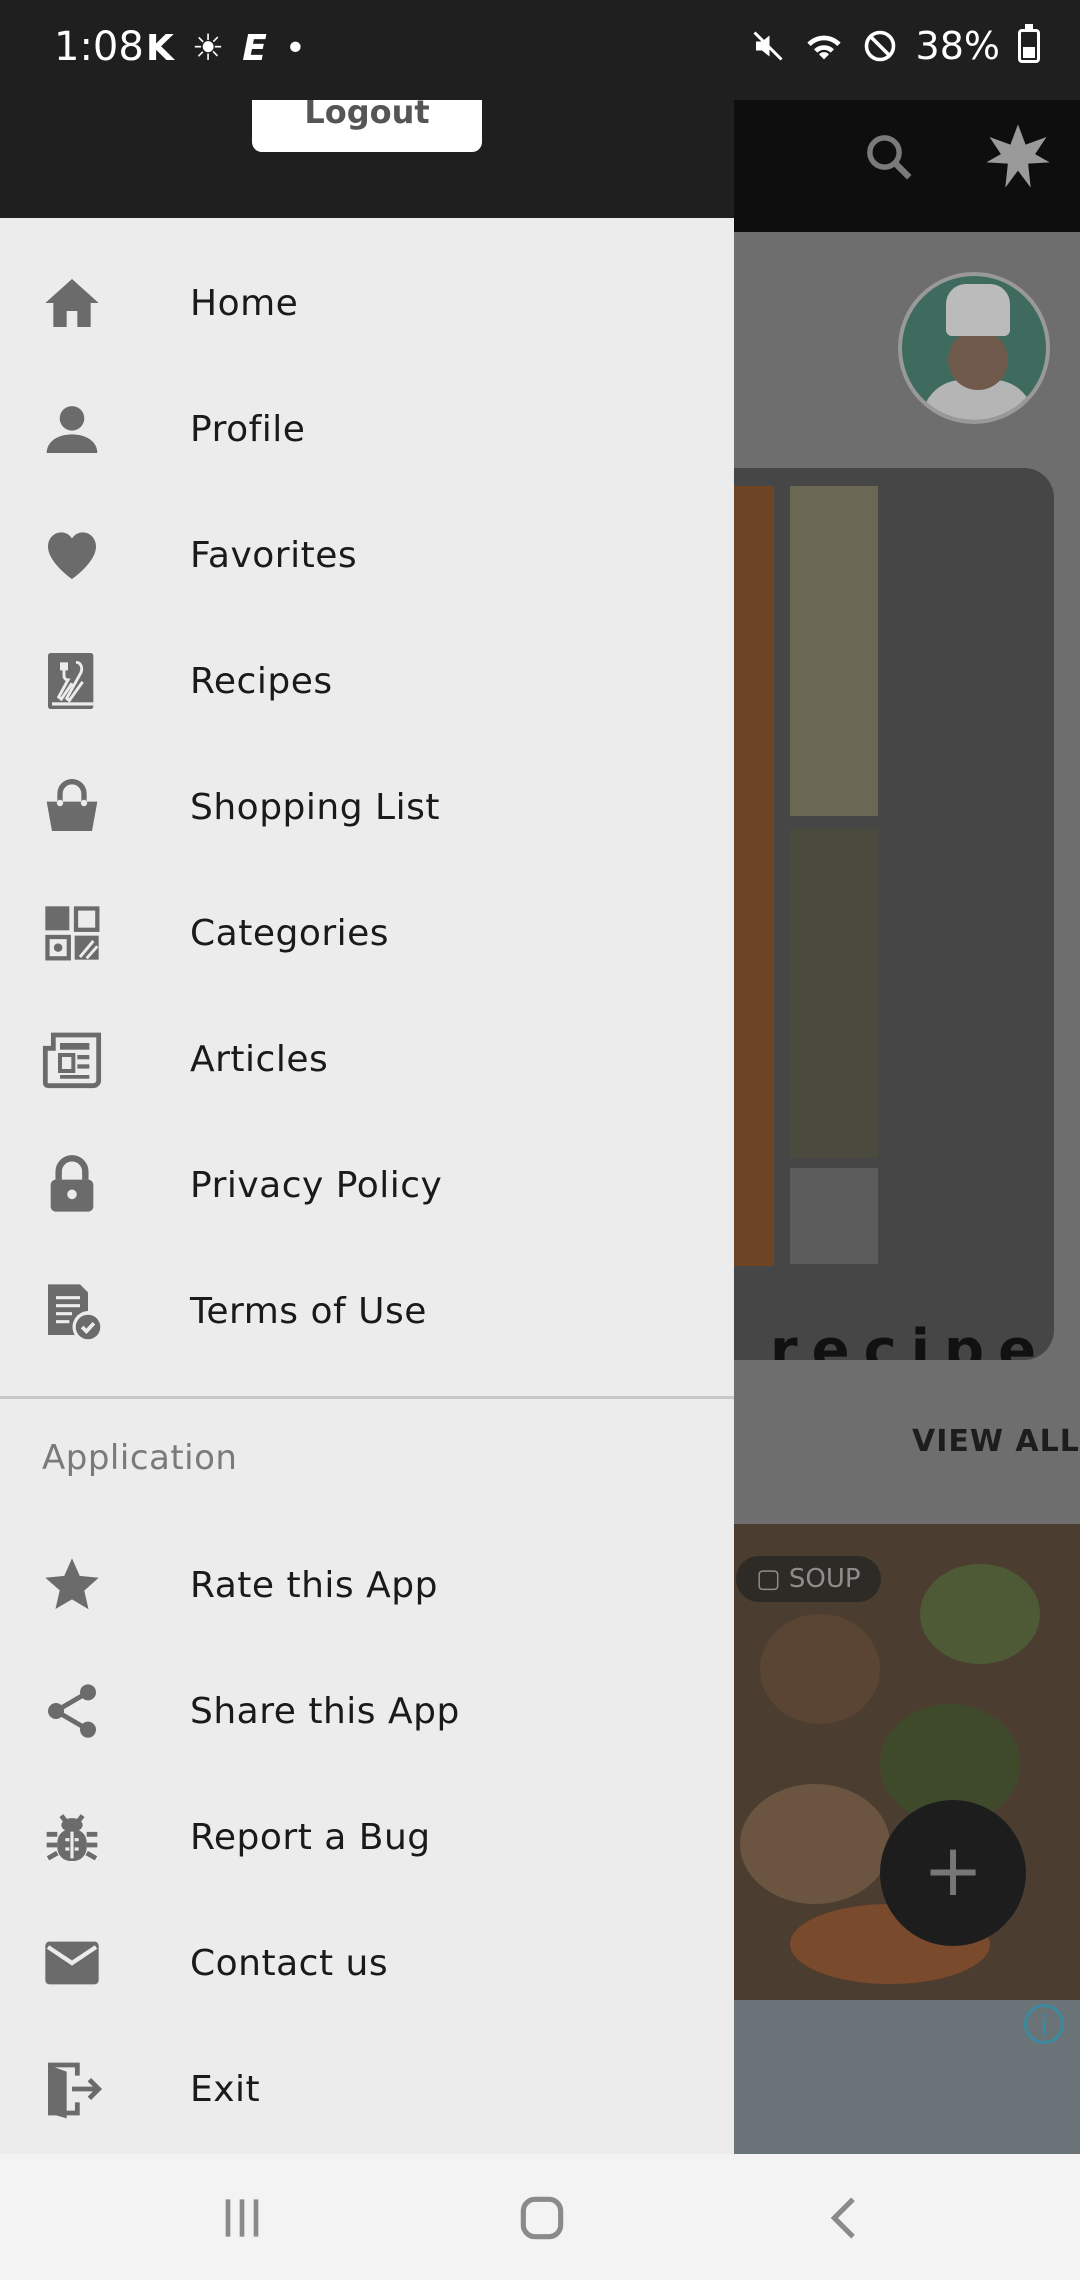  Describe the element at coordinates (367, 681) in the screenshot. I see `menu-item-recipes: Recipes` at that location.